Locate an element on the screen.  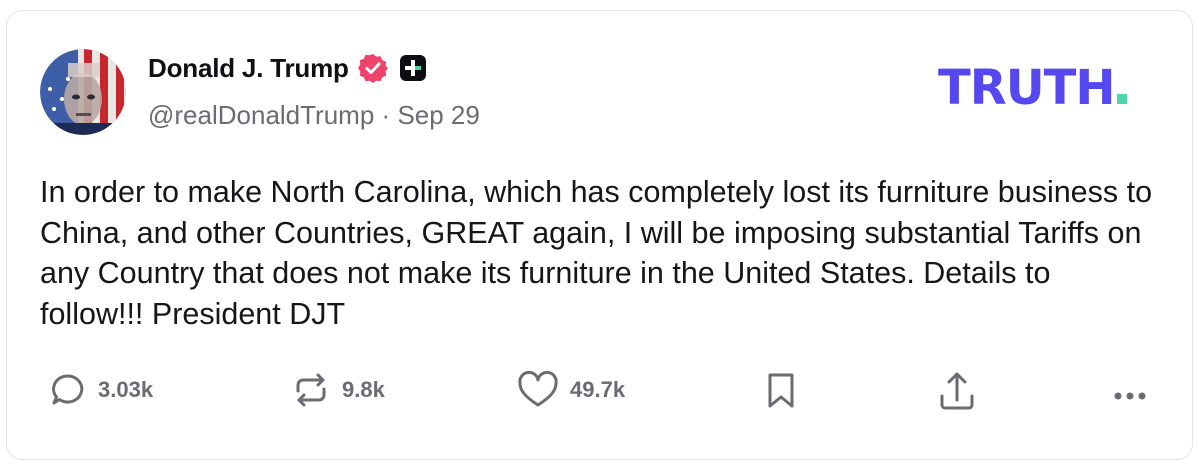
retruth-button: 9.8k is located at coordinates (337, 390).